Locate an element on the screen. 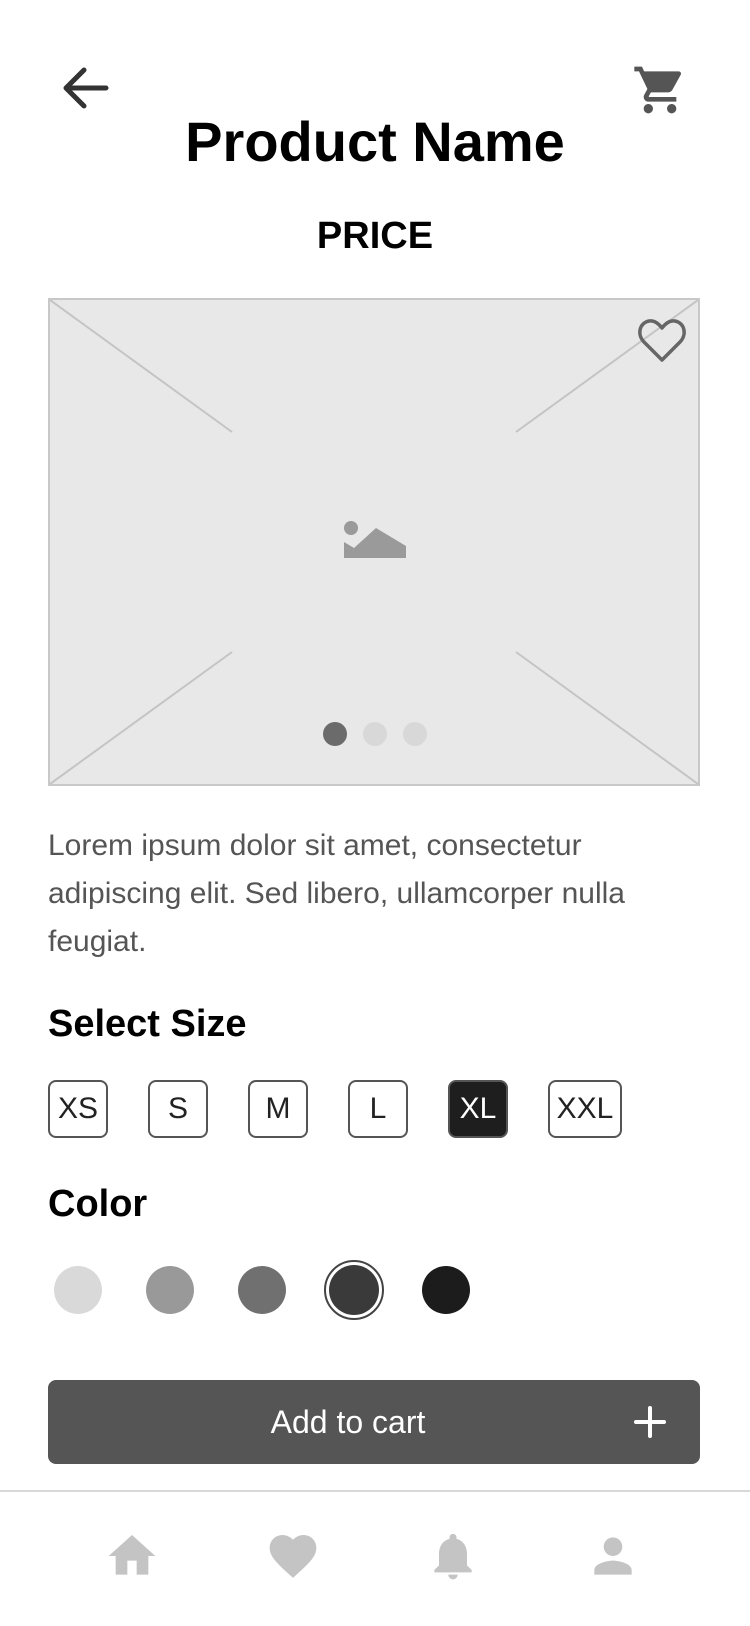 This screenshot has height=1626, width=750. heart-outline-icon is located at coordinates (662, 340).